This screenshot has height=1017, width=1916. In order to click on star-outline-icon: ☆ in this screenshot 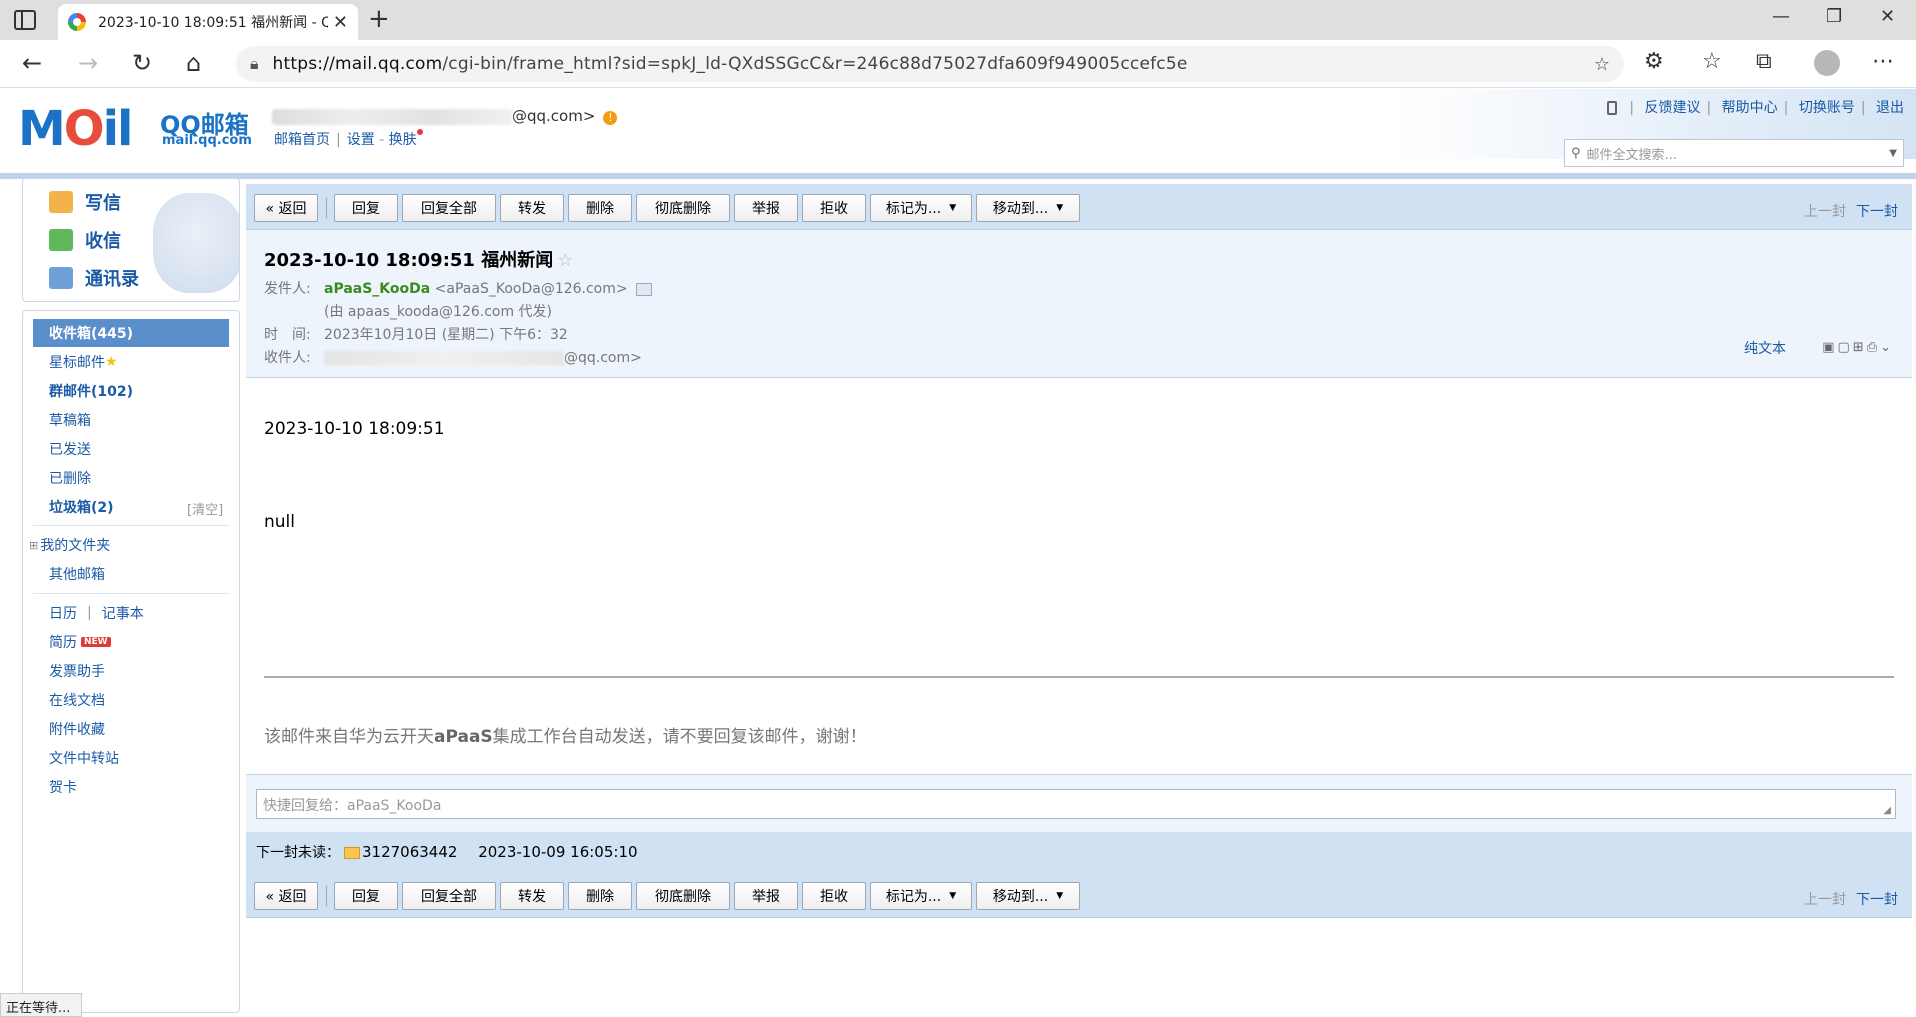, I will do `click(565, 260)`.